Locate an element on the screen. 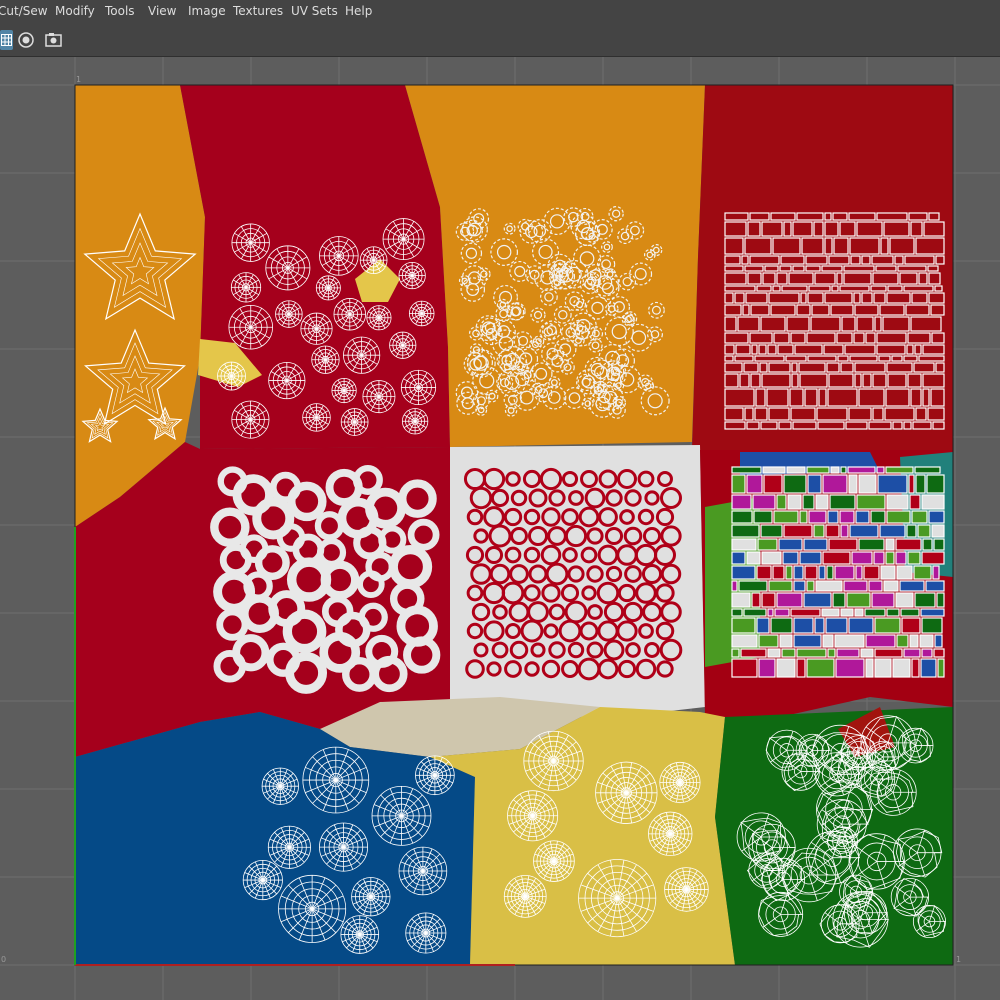 Image resolution: width=1000 pixels, height=1000 pixels. shaded-sphere-icon is located at coordinates (26, 40).